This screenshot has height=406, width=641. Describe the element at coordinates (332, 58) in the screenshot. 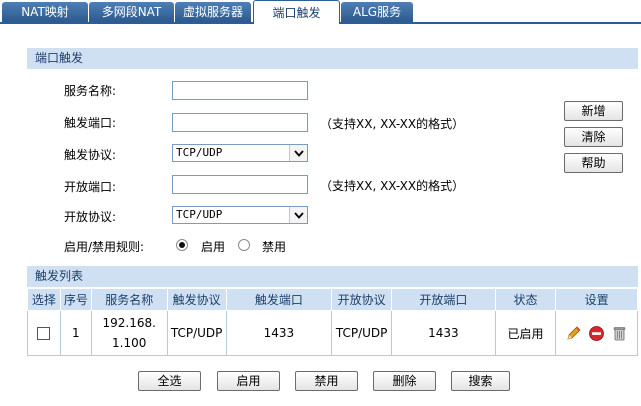

I see `port-trigger-section-title: 端口触发` at that location.